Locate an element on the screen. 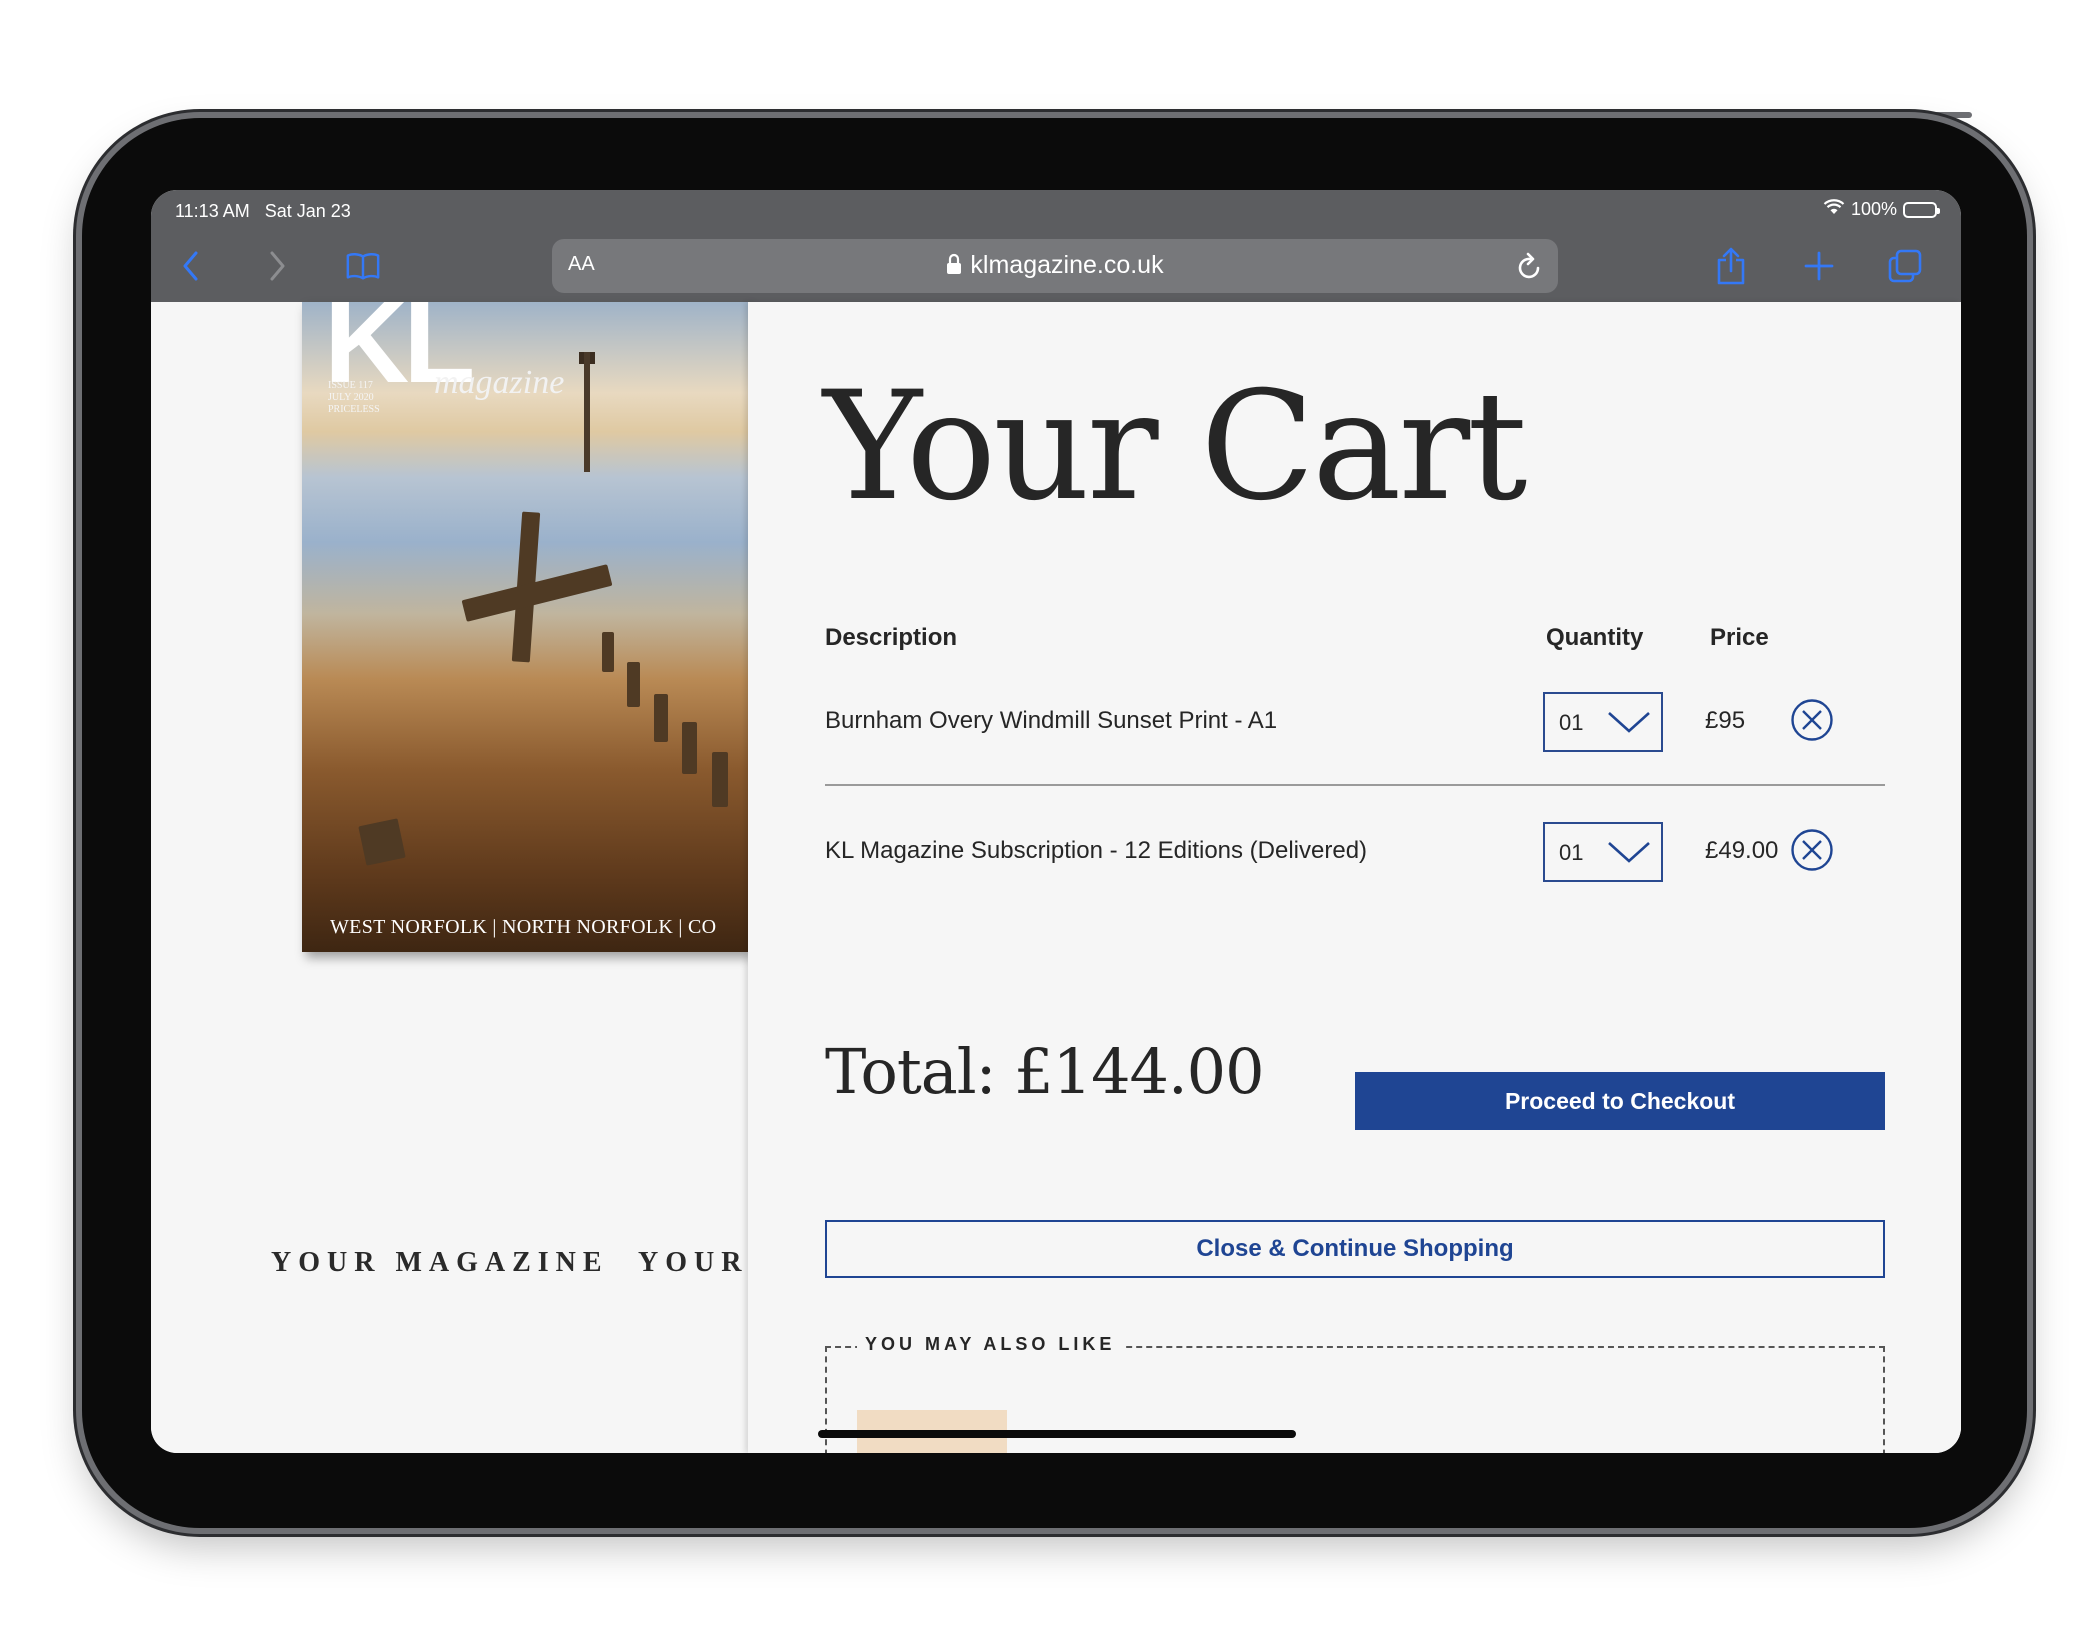 The image size is (2100, 1650). column-header-quantity: Quantity is located at coordinates (1595, 637).